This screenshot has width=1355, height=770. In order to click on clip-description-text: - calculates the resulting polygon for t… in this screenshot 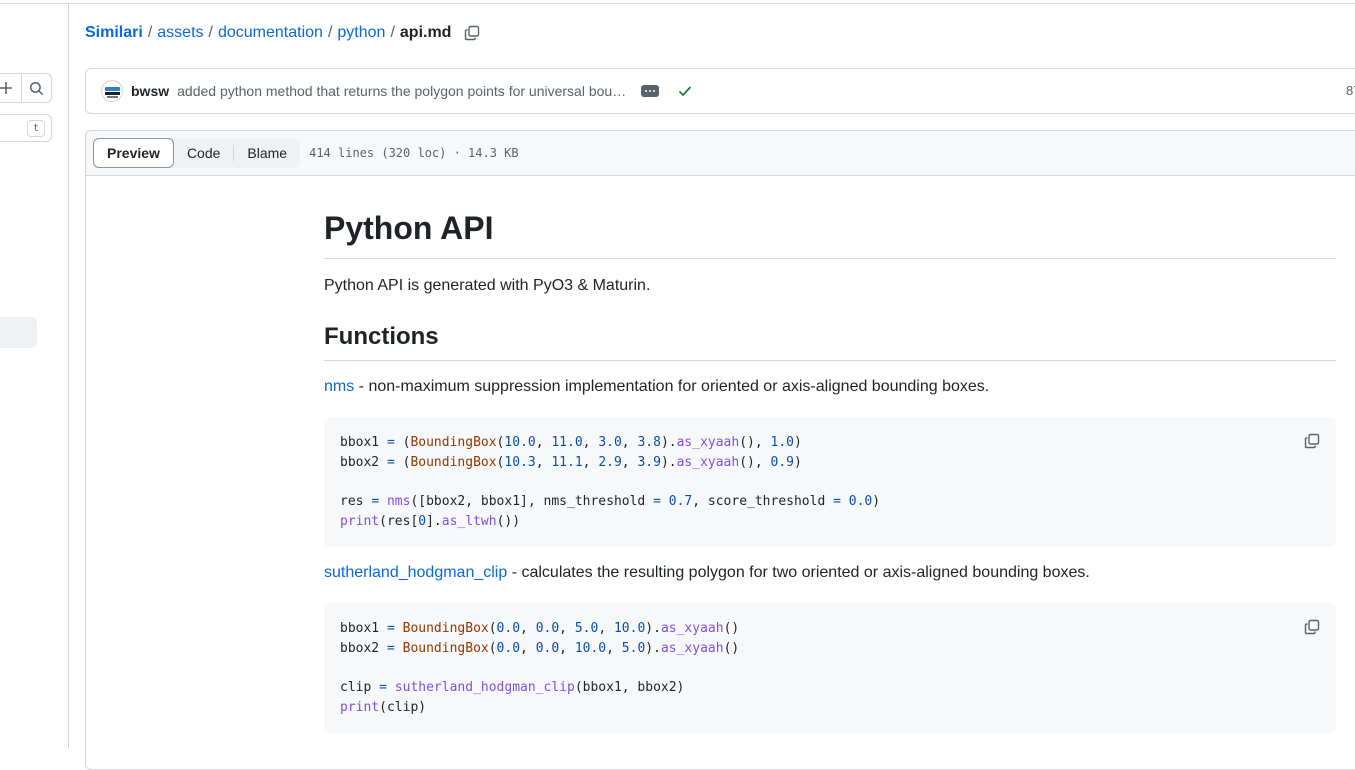, I will do `click(798, 572)`.